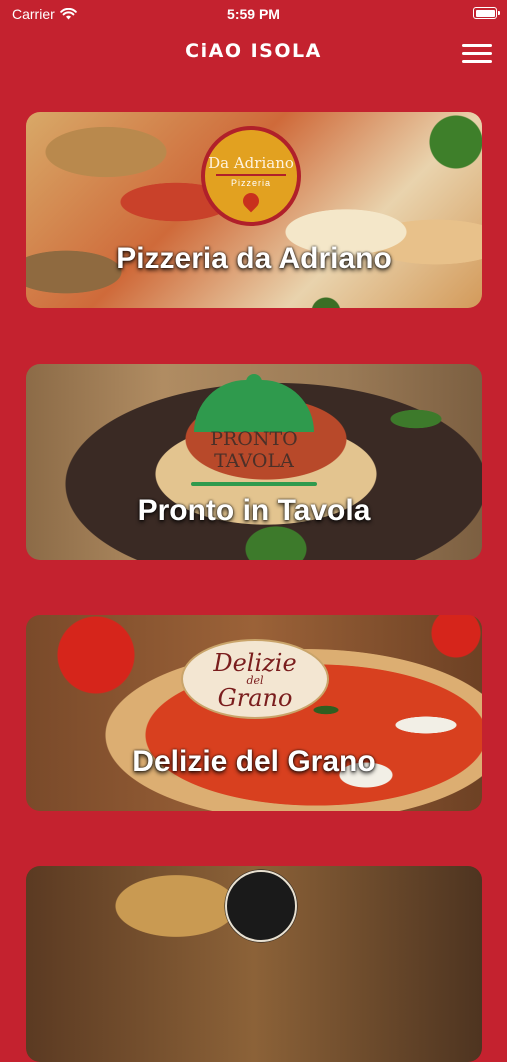 The image size is (507, 1062). I want to click on pronto-tavola-logo: PRONTO TAVOLA, so click(254, 450).